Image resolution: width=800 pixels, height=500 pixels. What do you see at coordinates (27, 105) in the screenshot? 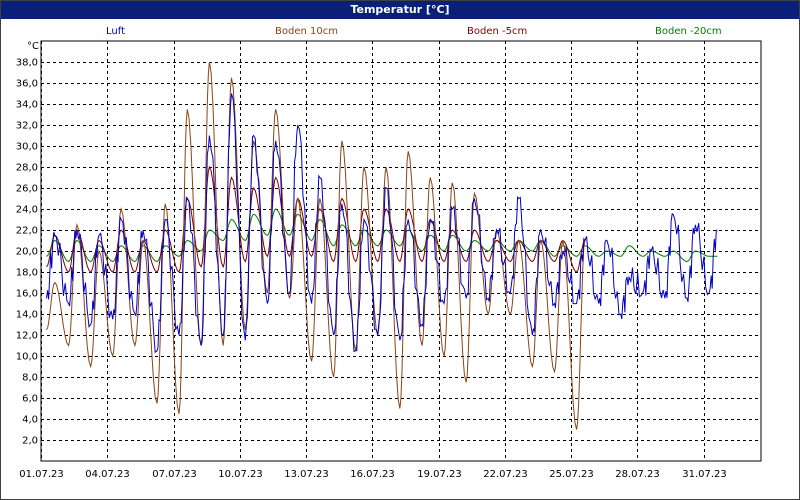
I see `y-tick-label: 34,0` at bounding box center [27, 105].